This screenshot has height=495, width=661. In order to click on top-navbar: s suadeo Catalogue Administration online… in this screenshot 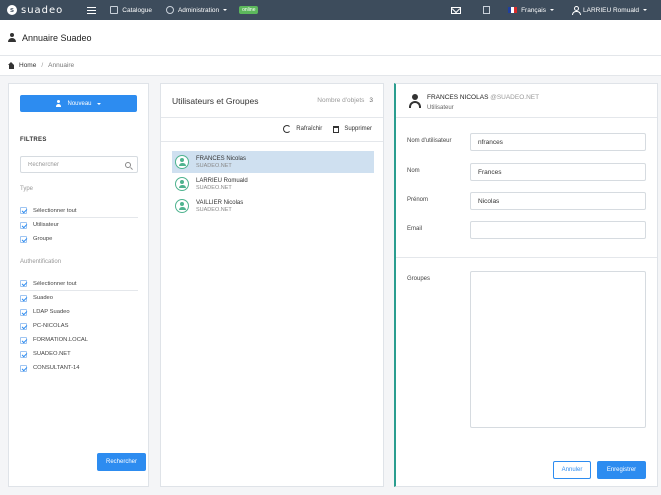, I will do `click(330, 10)`.